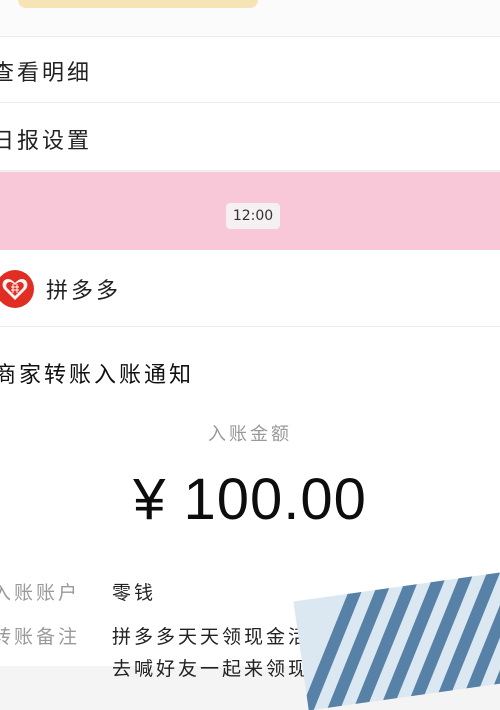 Image resolution: width=500 pixels, height=710 pixels. What do you see at coordinates (97, 375) in the screenshot?
I see `notification-title: 商家转账入账通知` at bounding box center [97, 375].